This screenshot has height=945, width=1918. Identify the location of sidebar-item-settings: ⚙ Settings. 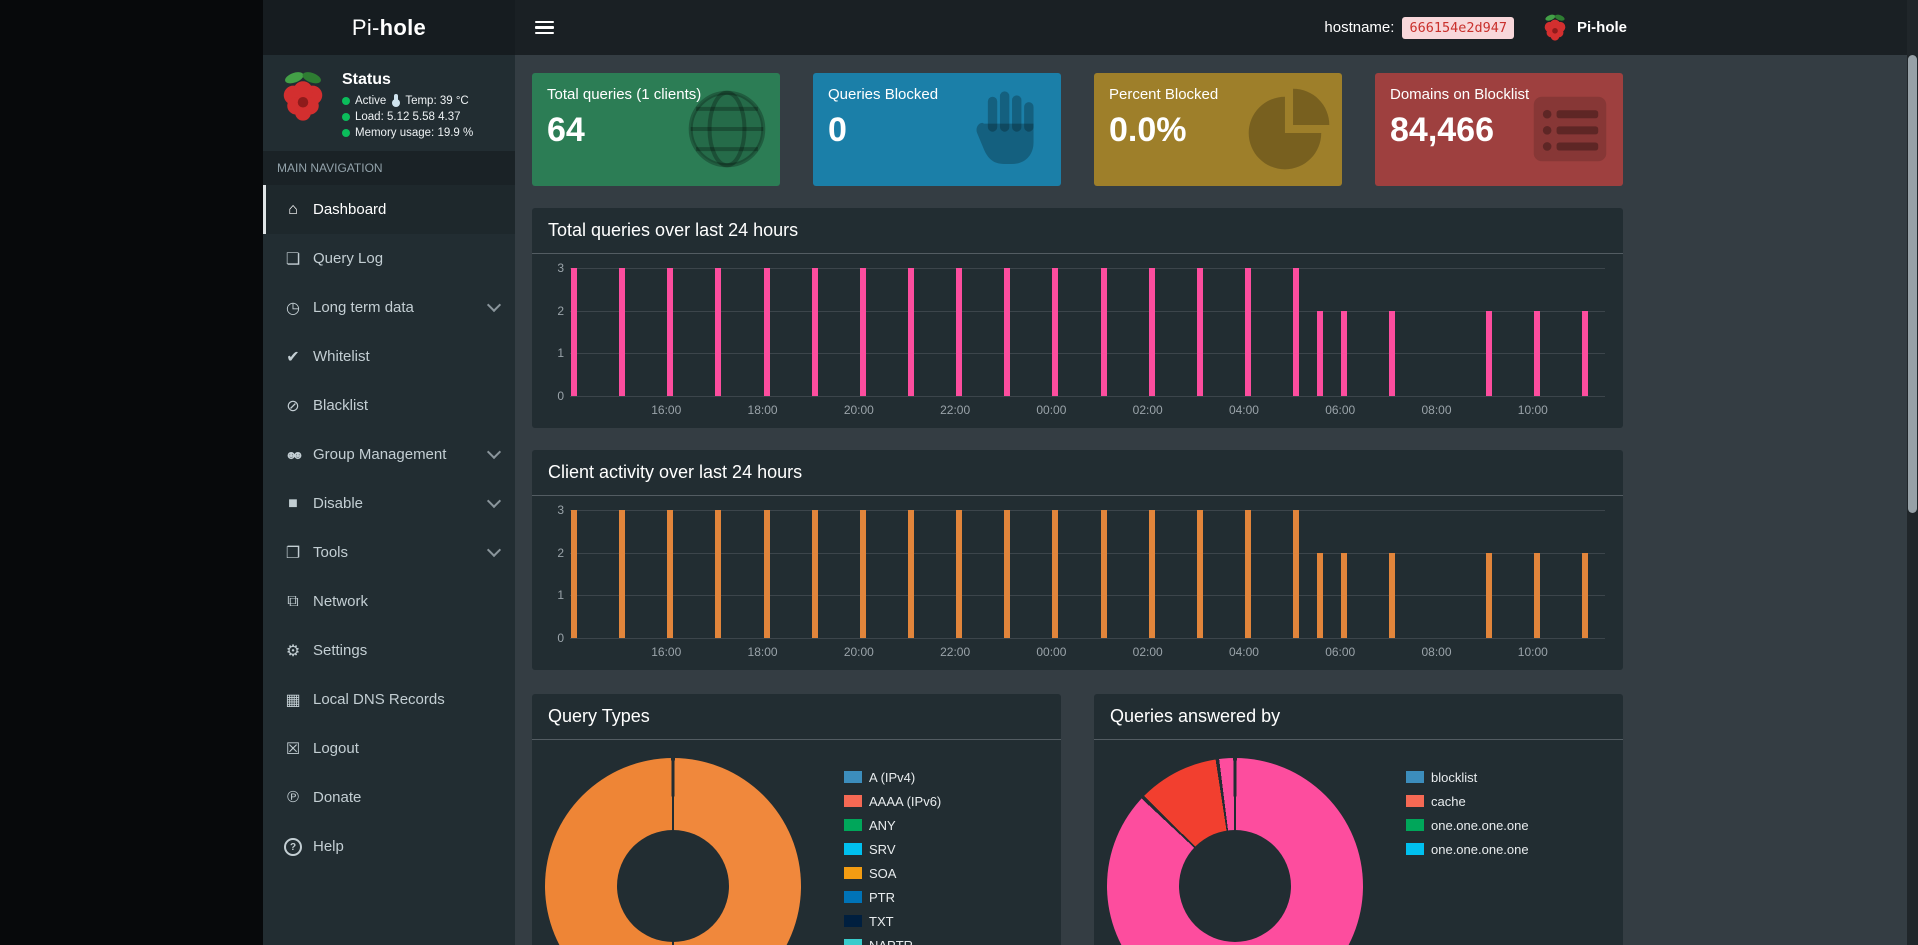
(389, 650).